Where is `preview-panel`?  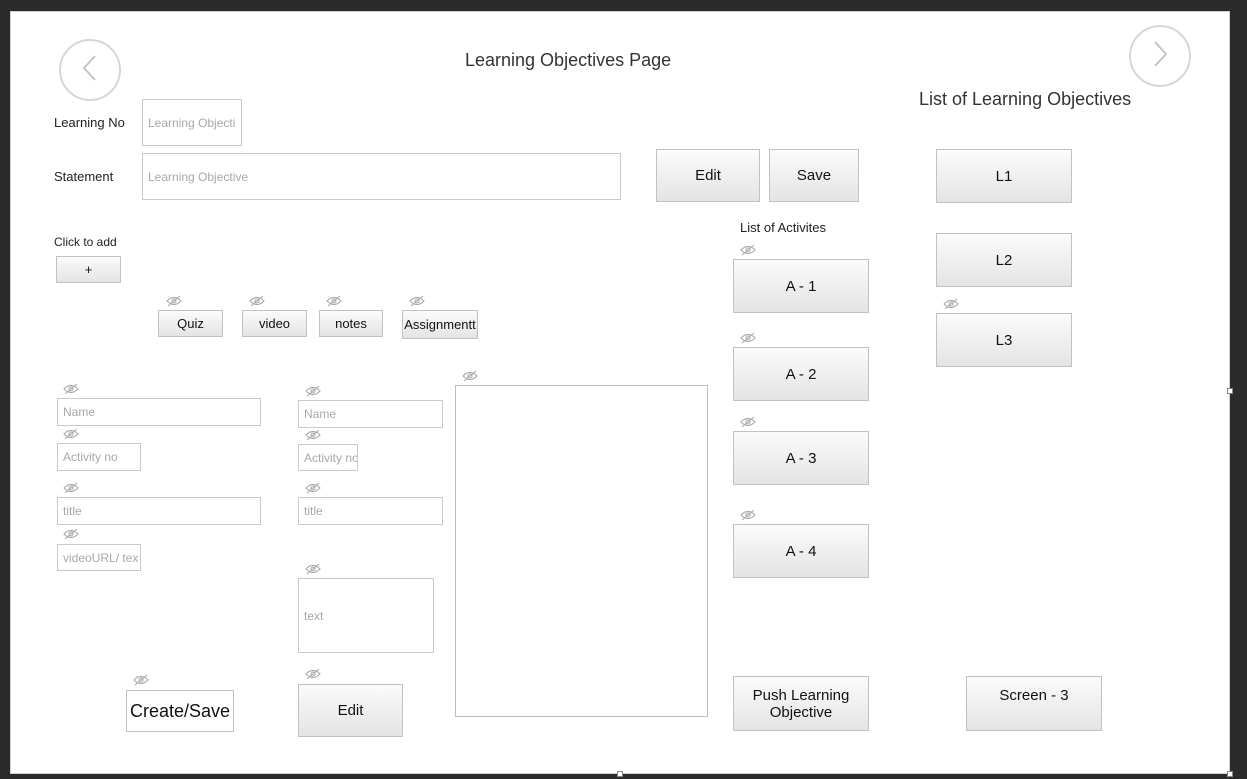
preview-panel is located at coordinates (581, 551).